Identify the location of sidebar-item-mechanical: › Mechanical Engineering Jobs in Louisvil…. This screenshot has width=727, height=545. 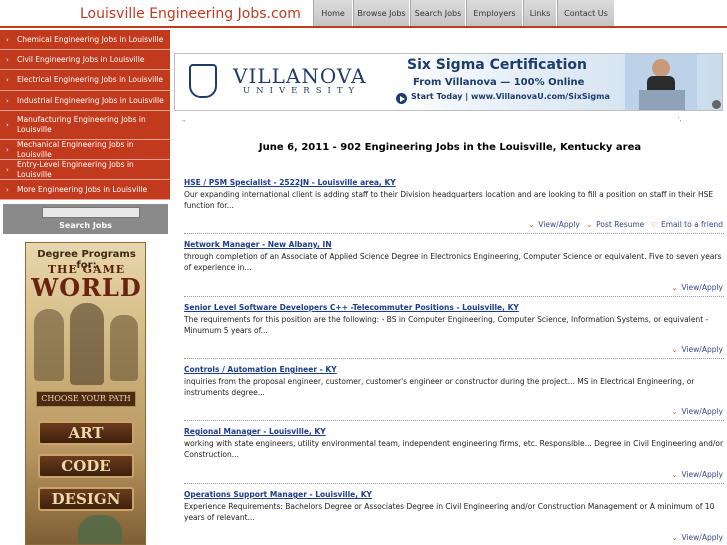
(85, 150).